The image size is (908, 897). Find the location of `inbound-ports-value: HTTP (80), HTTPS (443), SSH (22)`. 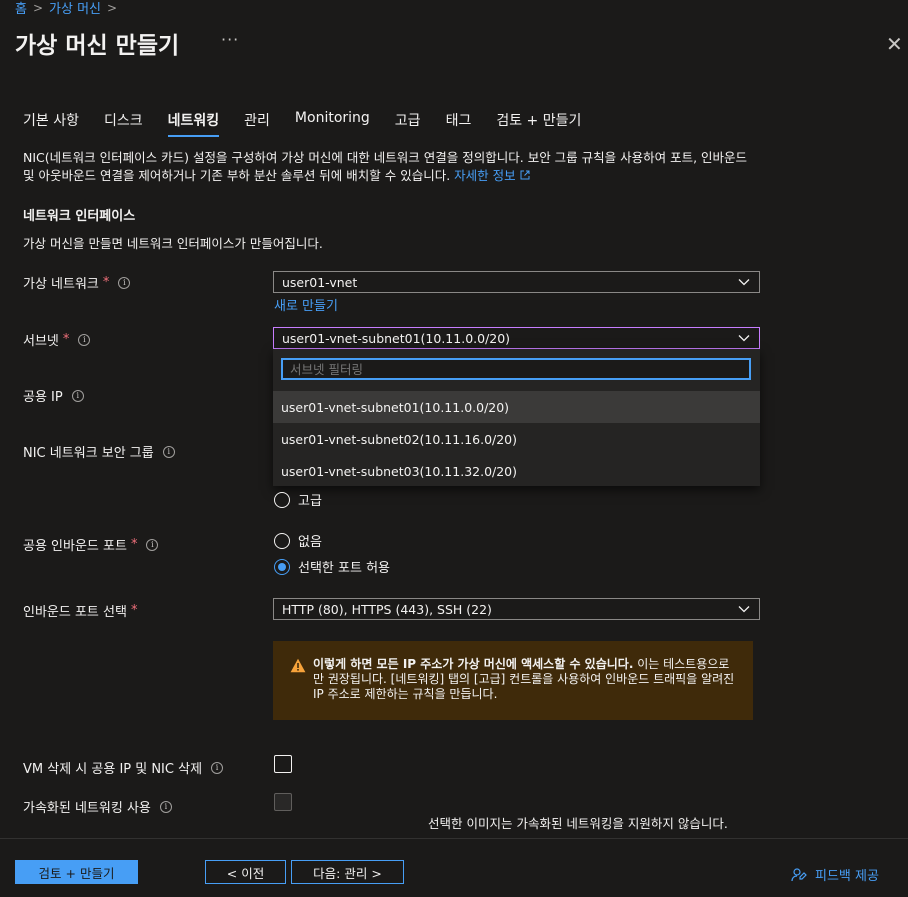

inbound-ports-value: HTTP (80), HTTPS (443), SSH (22) is located at coordinates (387, 609).